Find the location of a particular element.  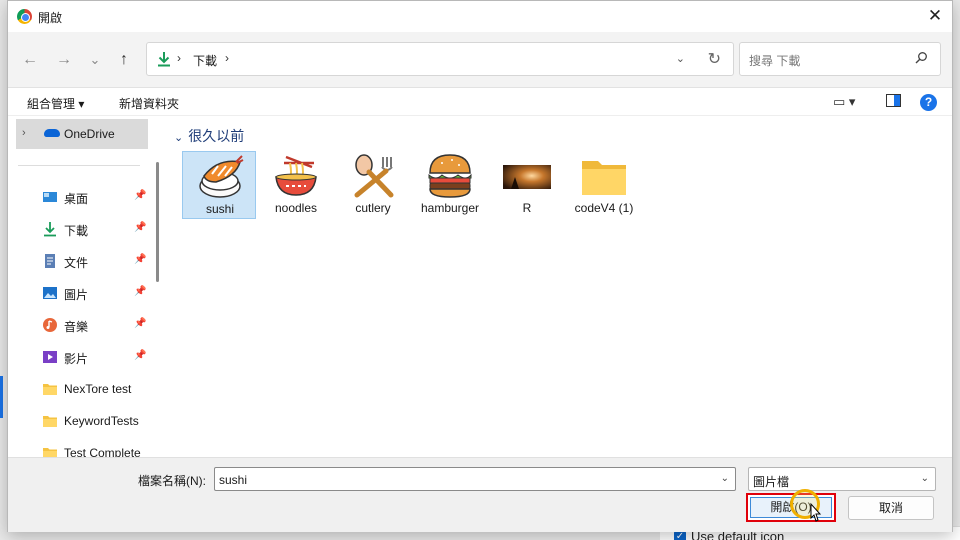

file-item-sushi: sushi is located at coordinates (219, 185).